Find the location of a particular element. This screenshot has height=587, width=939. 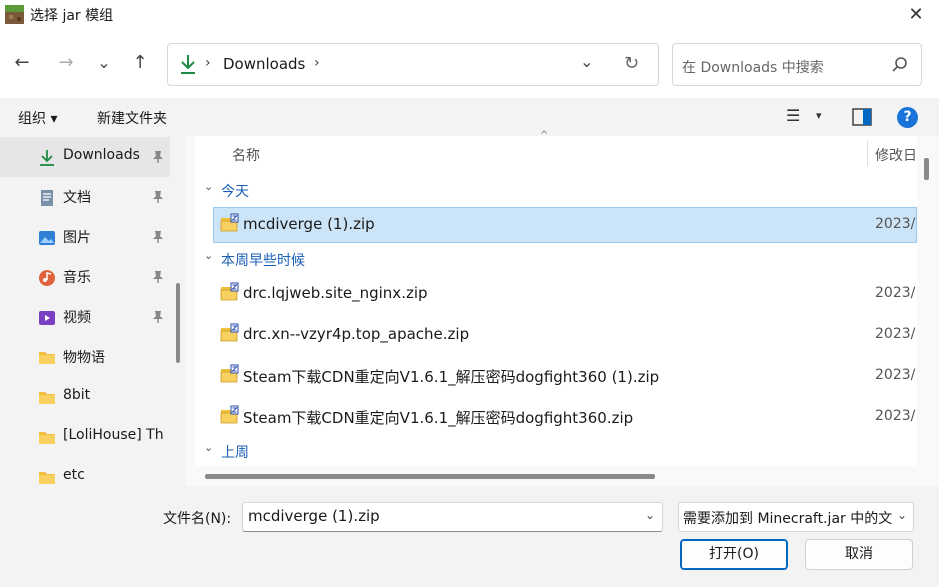

document-icon is located at coordinates (47, 197).